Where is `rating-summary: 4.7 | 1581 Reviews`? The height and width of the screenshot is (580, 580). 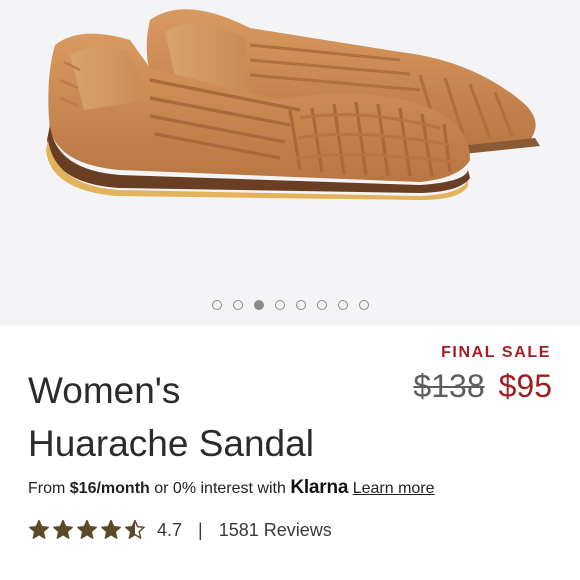 rating-summary: 4.7 | 1581 Reviews is located at coordinates (180, 530).